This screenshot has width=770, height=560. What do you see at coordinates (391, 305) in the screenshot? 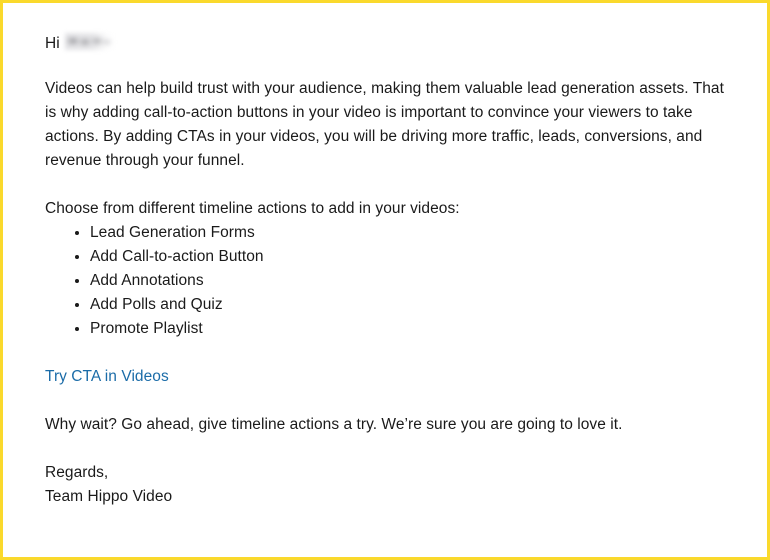
I see `list-item: Add Polls and Quiz` at bounding box center [391, 305].